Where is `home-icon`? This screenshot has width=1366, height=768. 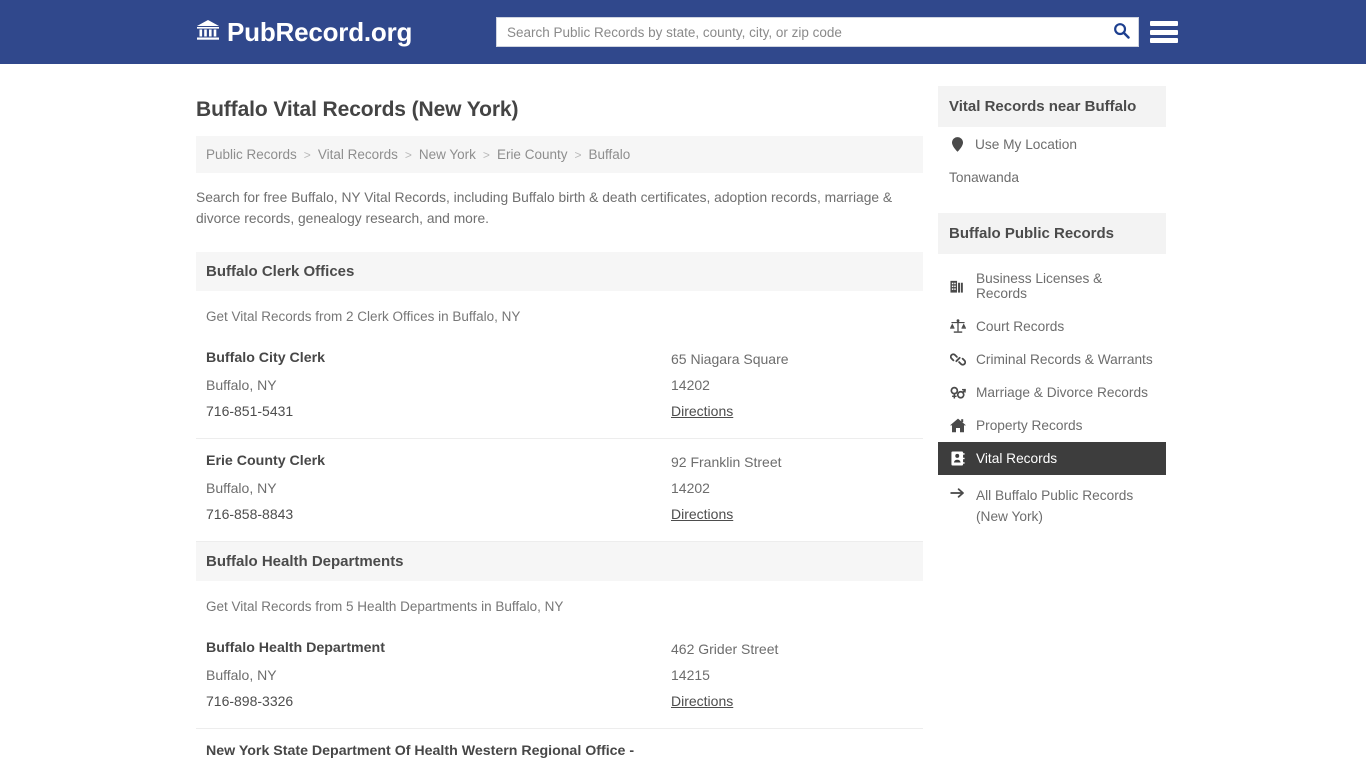 home-icon is located at coordinates (957, 425).